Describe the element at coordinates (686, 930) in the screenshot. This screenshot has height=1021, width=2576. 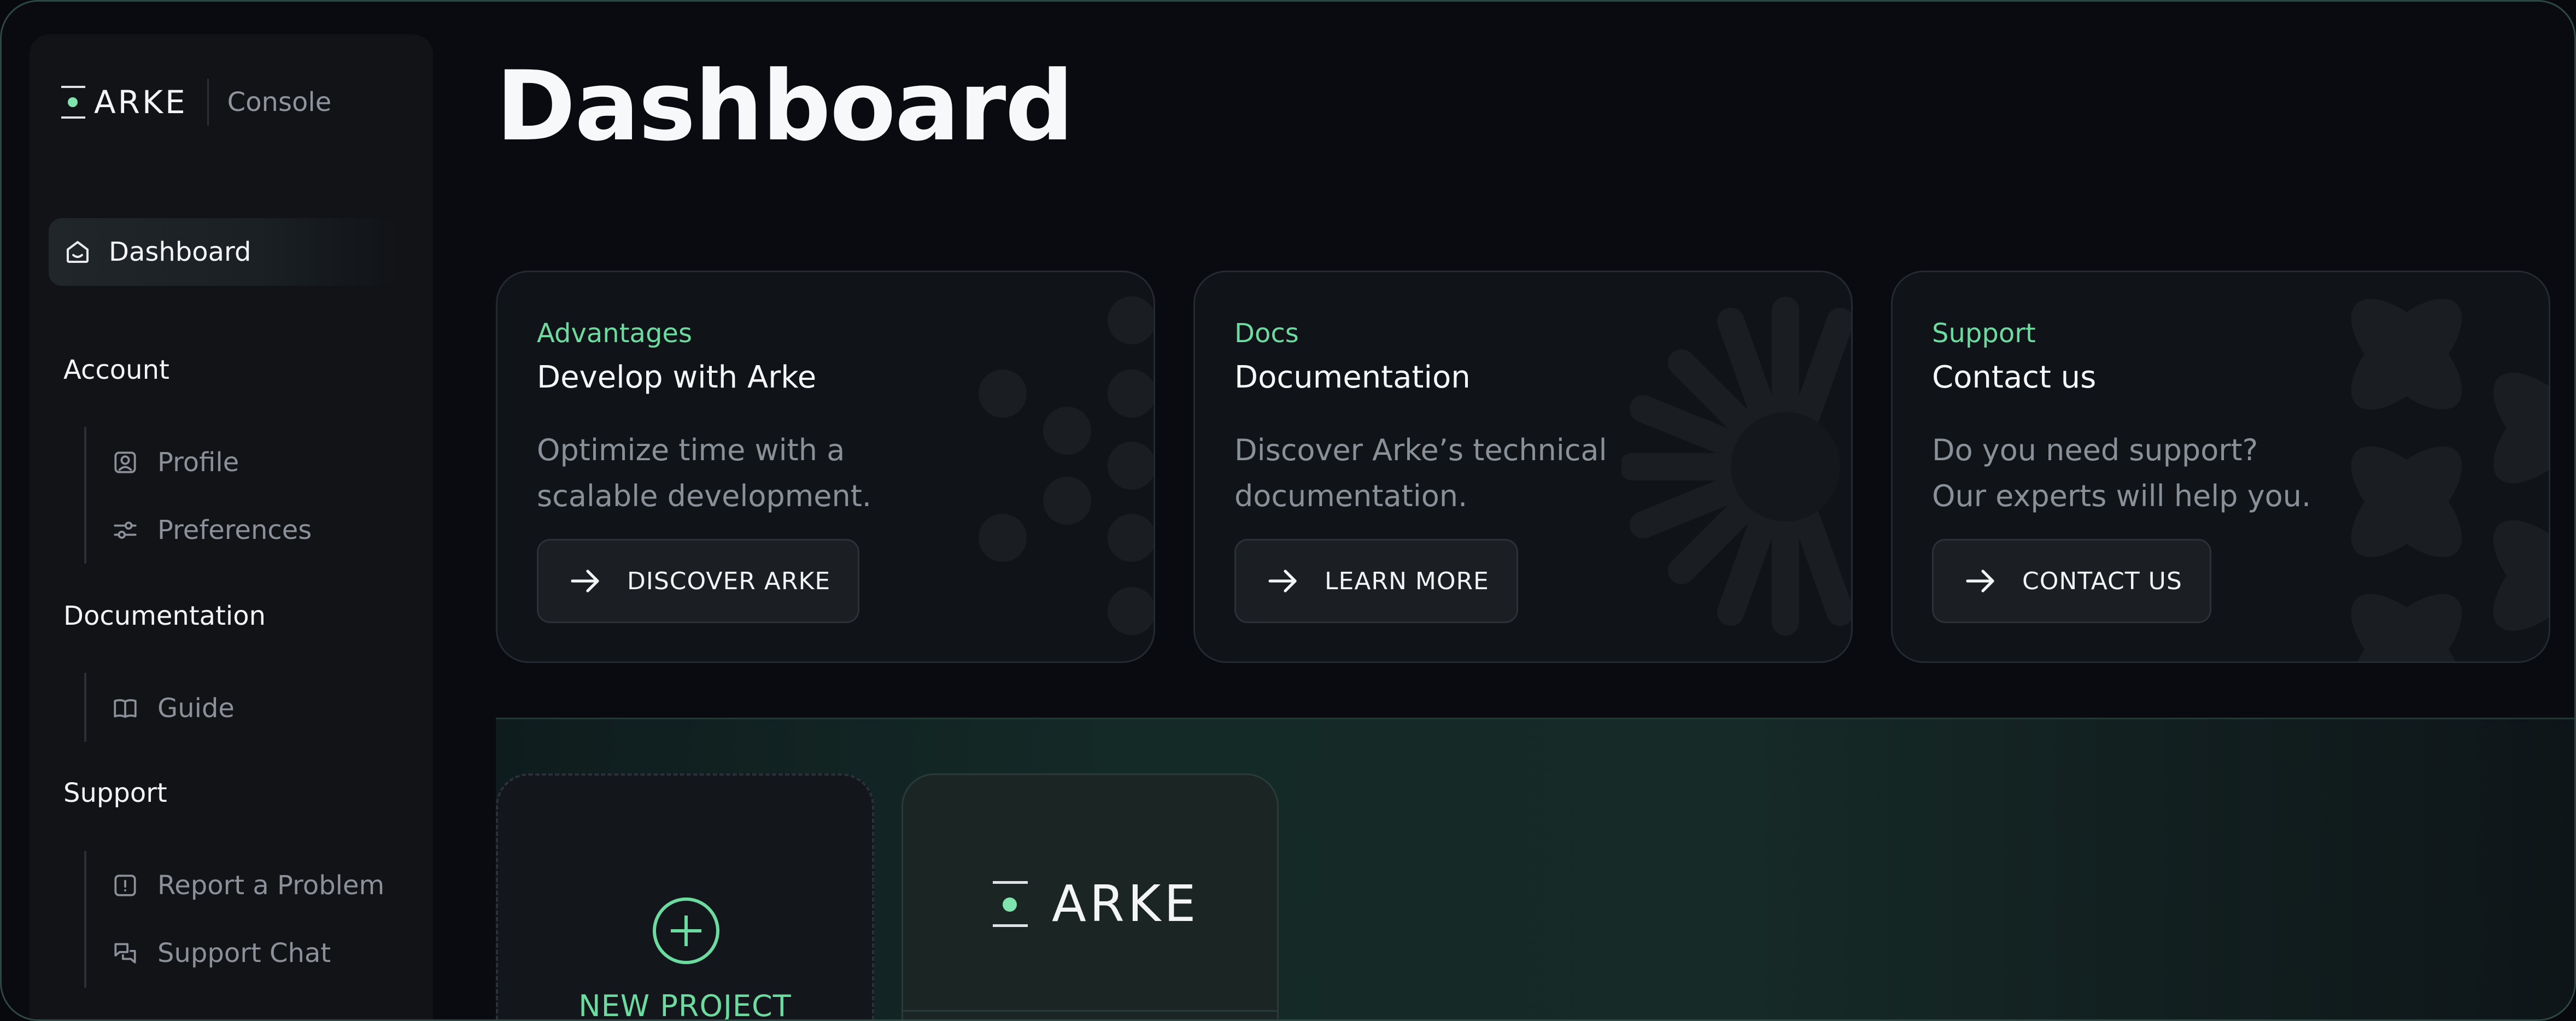
I see `plus-circle-icon` at that location.